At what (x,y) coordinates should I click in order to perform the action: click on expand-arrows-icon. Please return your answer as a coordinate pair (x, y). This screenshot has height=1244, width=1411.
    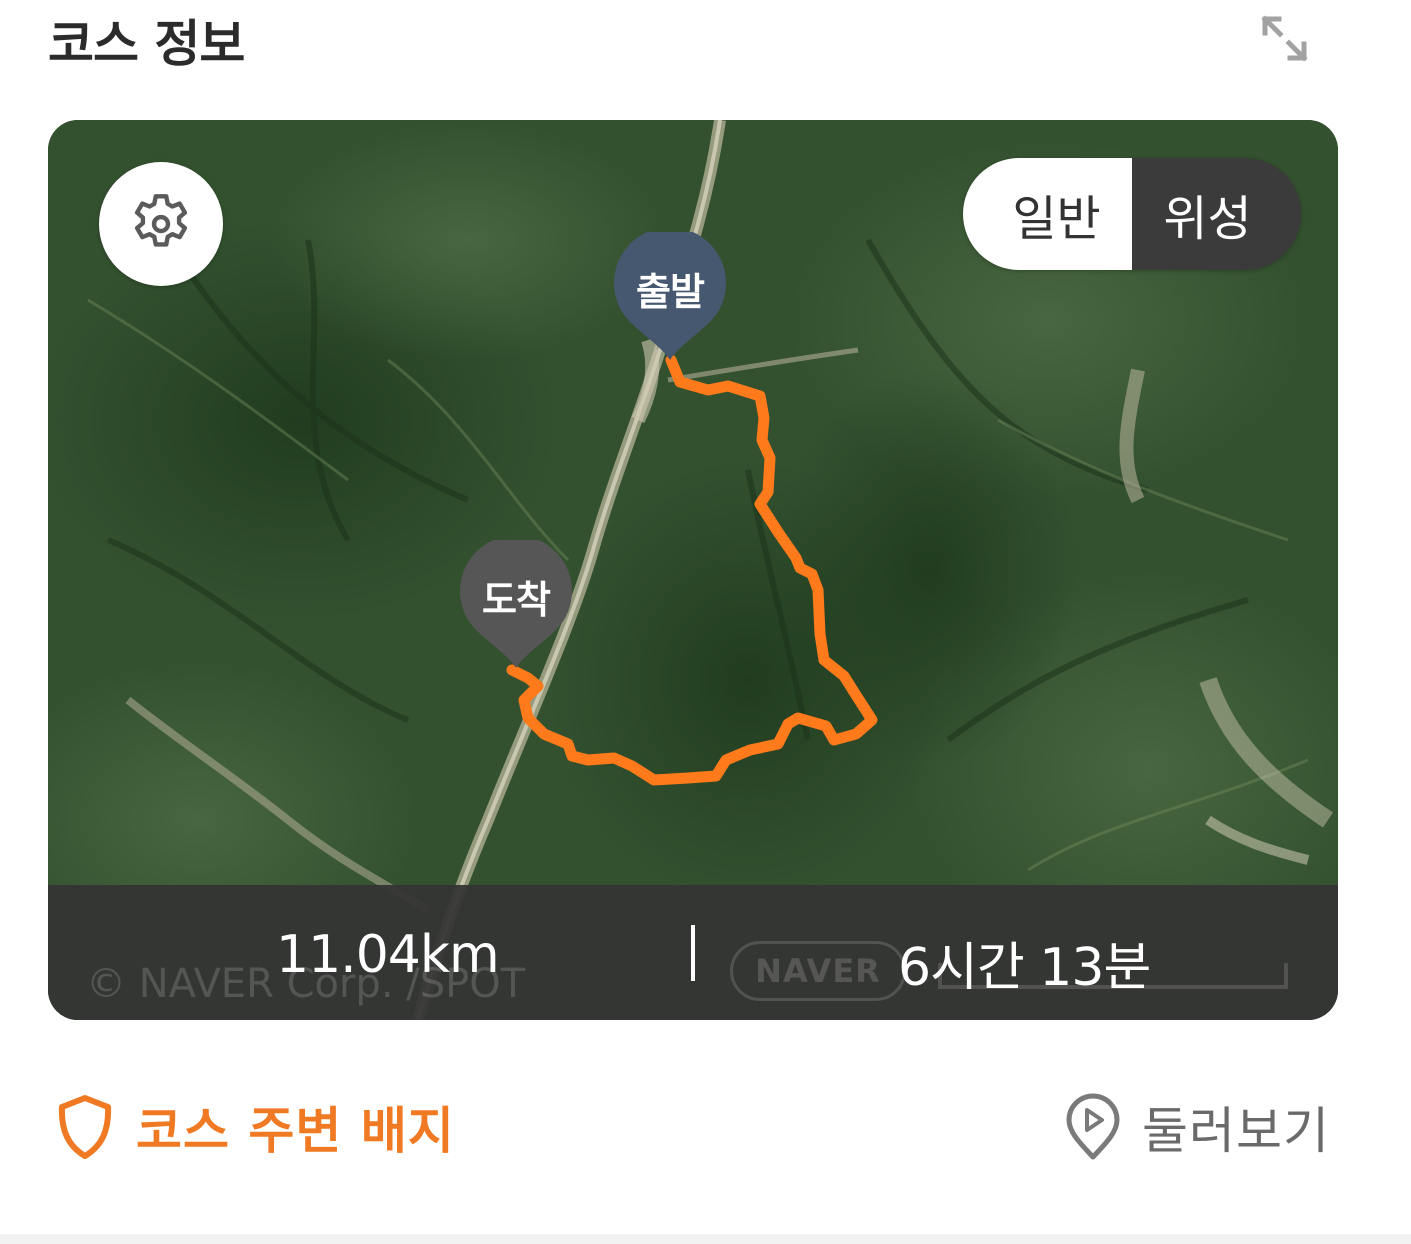
    Looking at the image, I should click on (1284, 38).